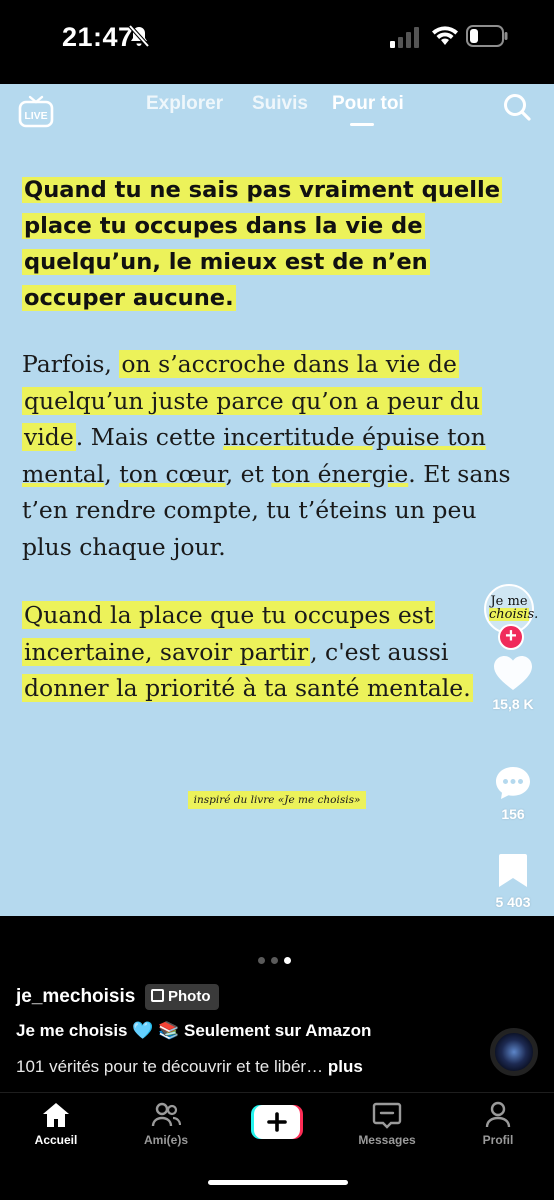  Describe the element at coordinates (511, 637) in the screenshot. I see `follow-button: +` at that location.